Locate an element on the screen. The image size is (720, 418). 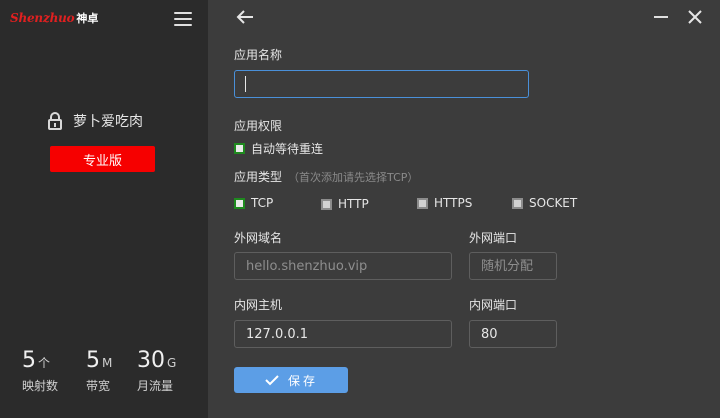
back-arrow-icon is located at coordinates (245, 17).